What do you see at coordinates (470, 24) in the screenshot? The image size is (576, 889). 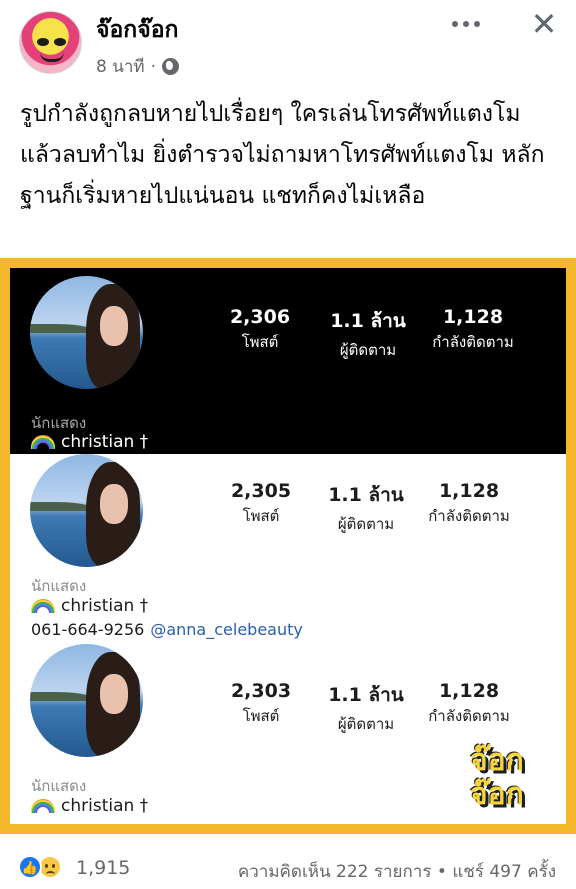 I see `more-options-icon` at bounding box center [470, 24].